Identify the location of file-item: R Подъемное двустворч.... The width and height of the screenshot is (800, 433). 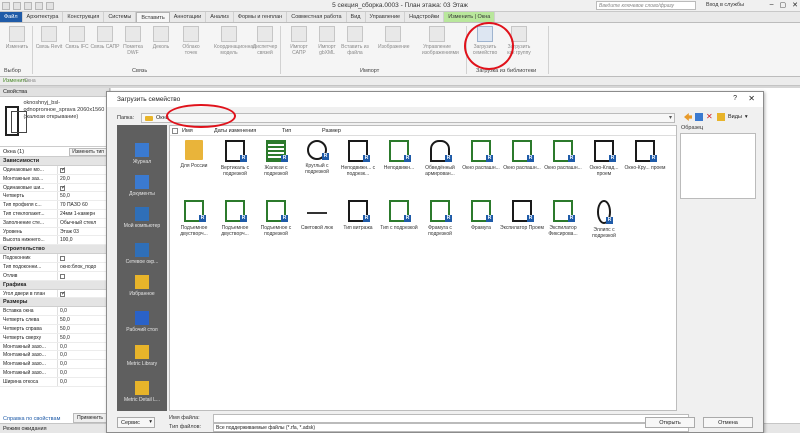
(235, 218).